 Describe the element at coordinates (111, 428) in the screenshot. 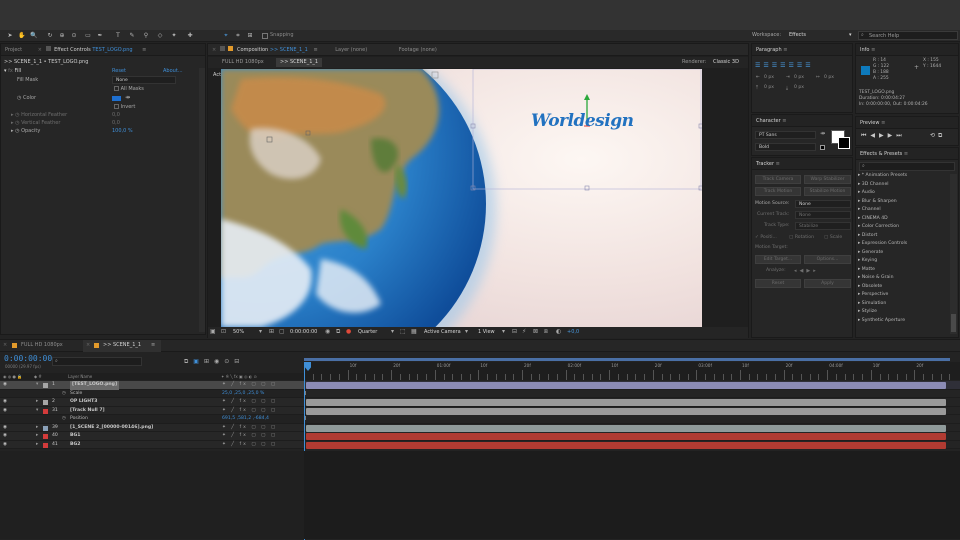

I see `layer-name: [1_SCENE 2_[00000-00146].png]` at that location.